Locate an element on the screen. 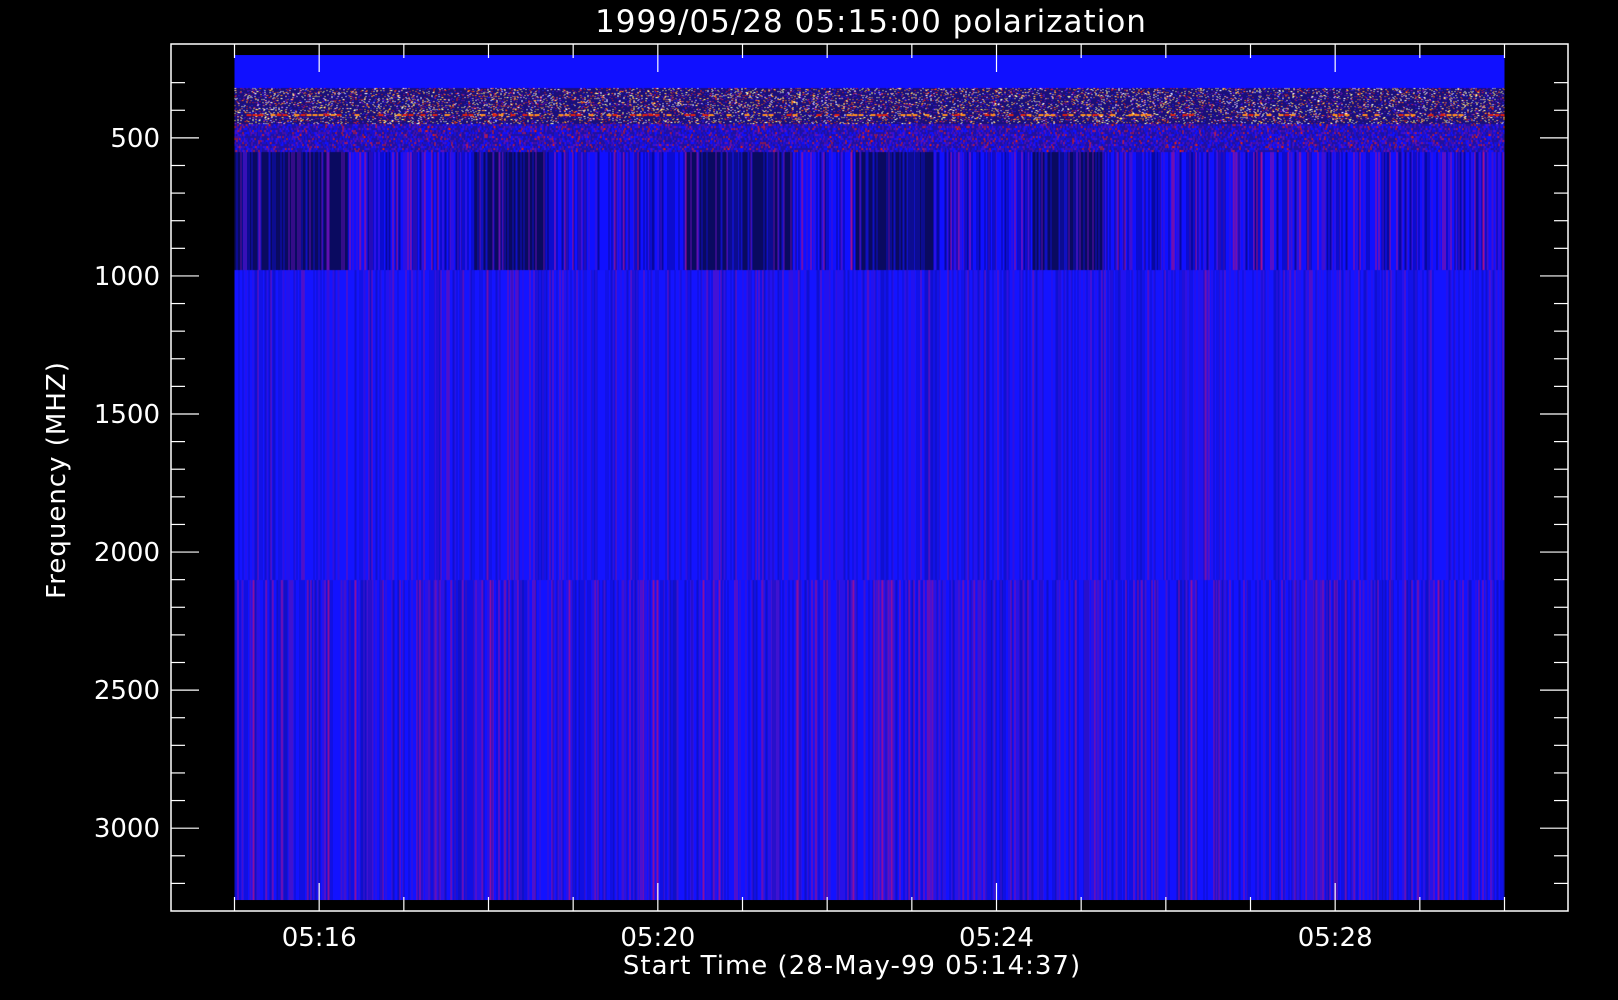  y-tick-label: 2000 is located at coordinates (127, 553).